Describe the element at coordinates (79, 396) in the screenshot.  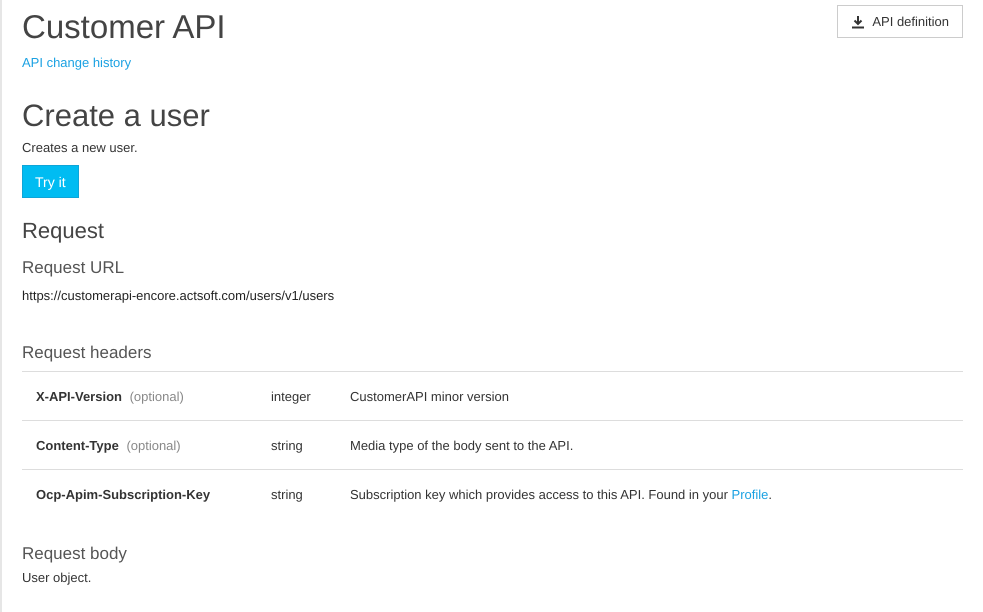
I see `header-name: X-API-Version` at that location.